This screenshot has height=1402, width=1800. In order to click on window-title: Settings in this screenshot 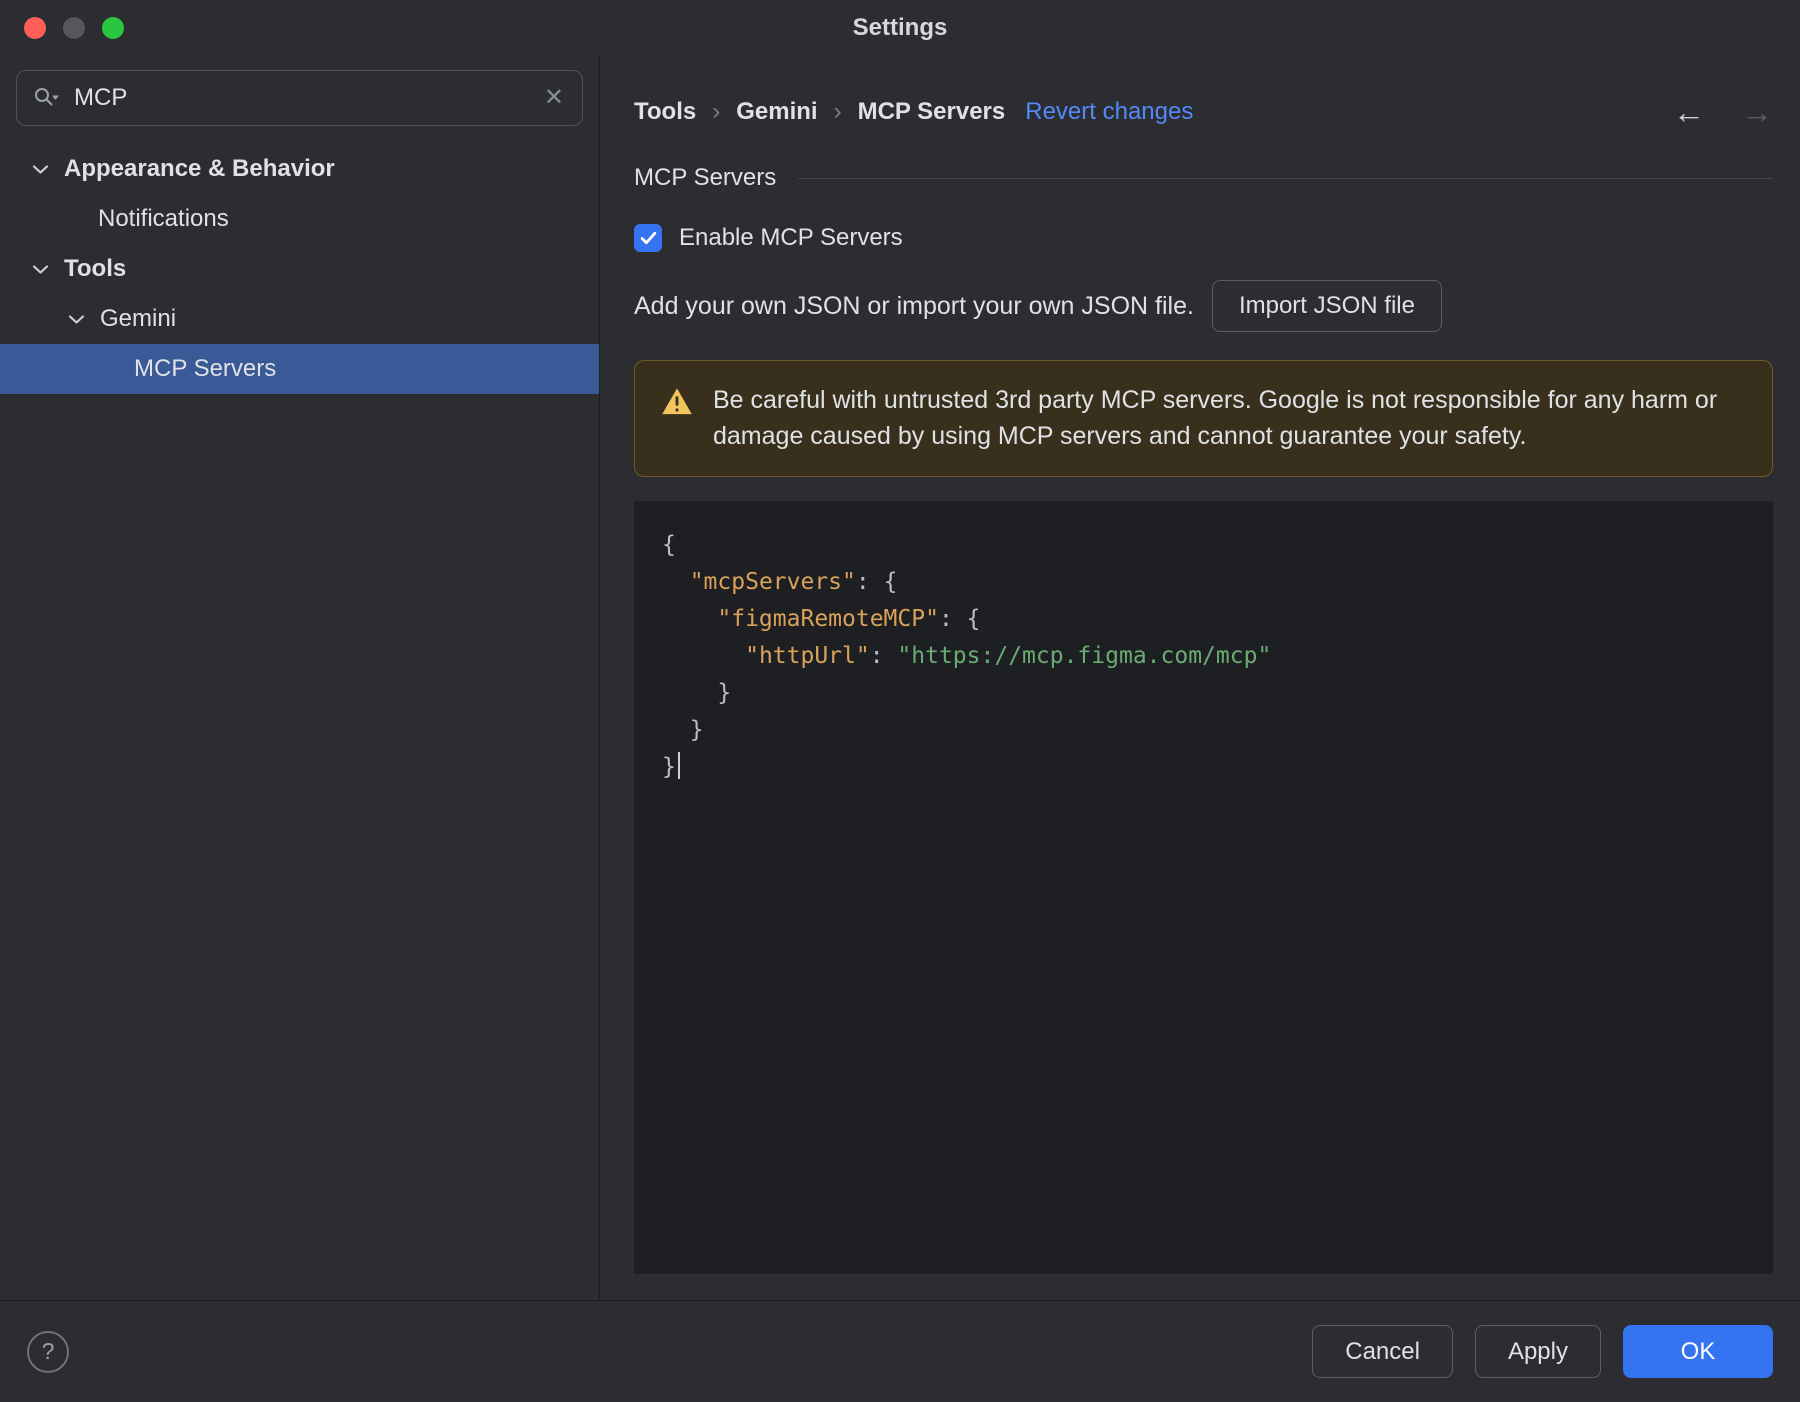, I will do `click(900, 27)`.